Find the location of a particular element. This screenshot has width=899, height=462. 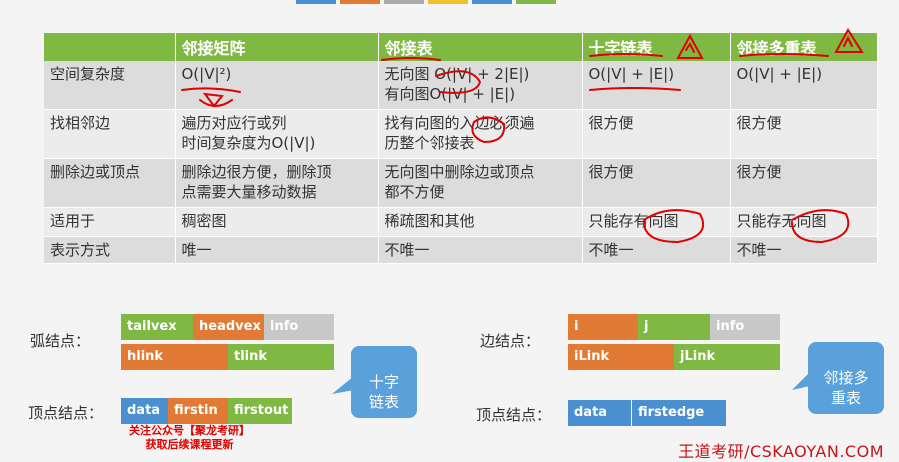

field-j: j is located at coordinates (674, 327).